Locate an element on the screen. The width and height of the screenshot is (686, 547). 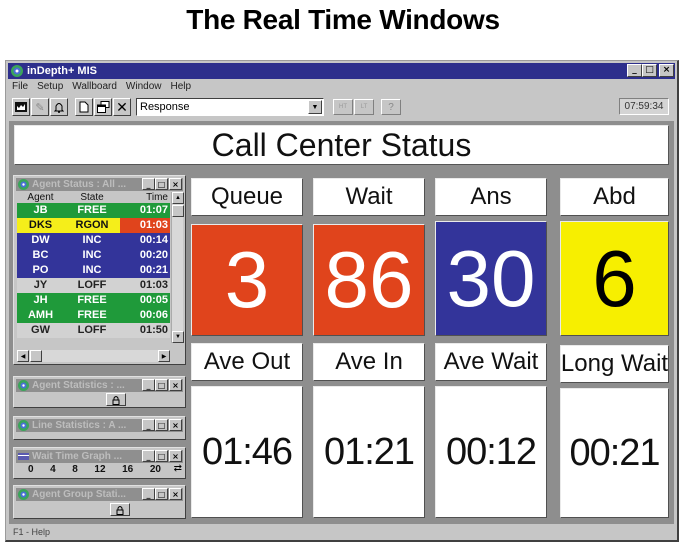
wallboard-button is located at coordinates (21, 107).